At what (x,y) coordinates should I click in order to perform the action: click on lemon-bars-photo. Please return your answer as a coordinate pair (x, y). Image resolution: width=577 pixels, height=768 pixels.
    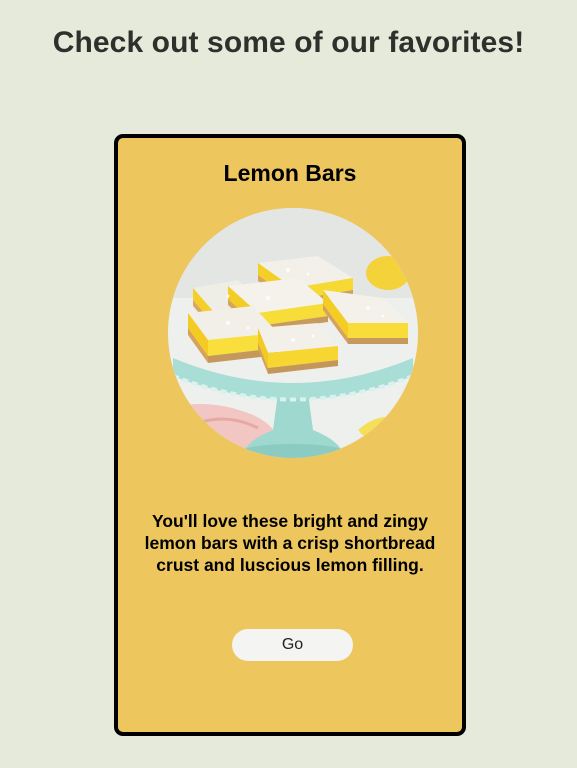
    Looking at the image, I should click on (293, 333).